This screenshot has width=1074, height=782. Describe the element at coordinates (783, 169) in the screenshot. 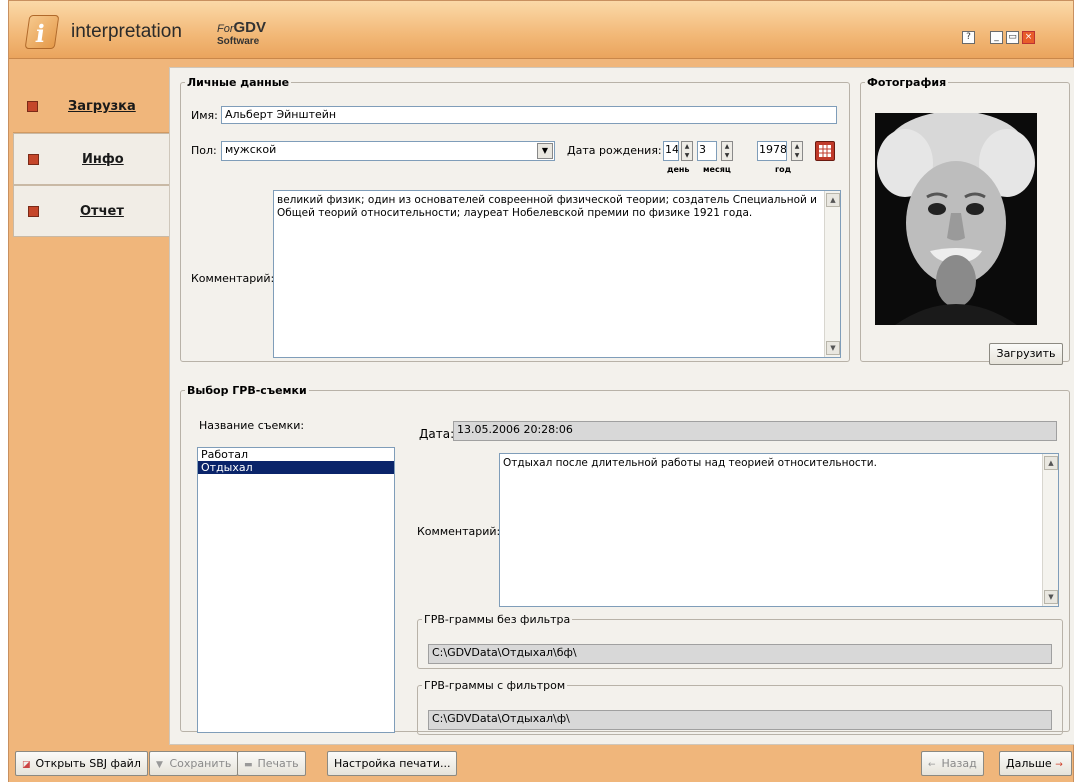

I see `year-caption: год` at that location.